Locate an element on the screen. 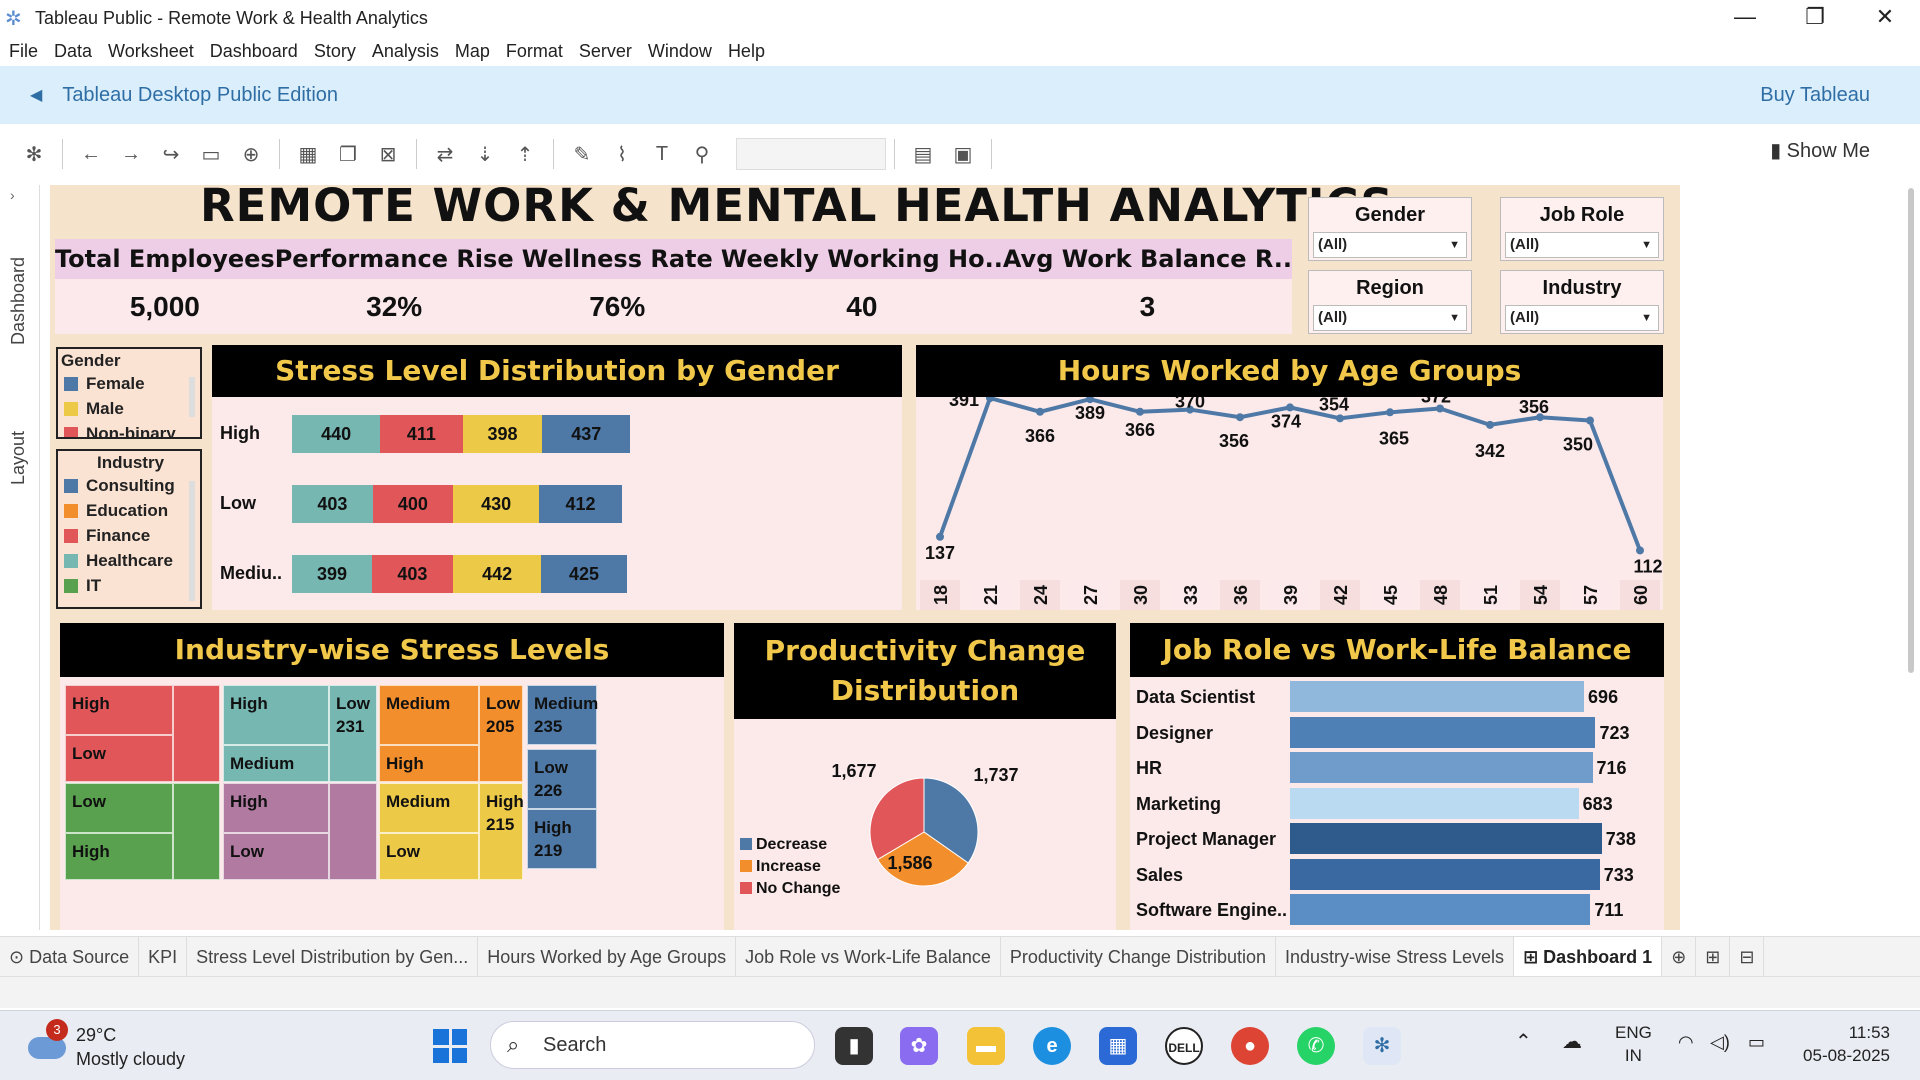 The image size is (1920, 1080). menu-dashboard: Dashboard is located at coordinates (254, 51).